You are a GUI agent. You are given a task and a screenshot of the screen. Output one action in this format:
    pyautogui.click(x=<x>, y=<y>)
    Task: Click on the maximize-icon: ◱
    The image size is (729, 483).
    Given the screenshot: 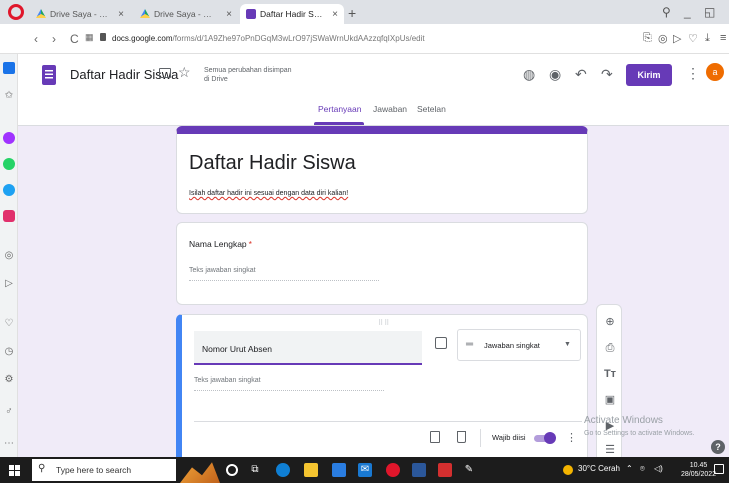 What is the action you would take?
    pyautogui.click(x=709, y=12)
    